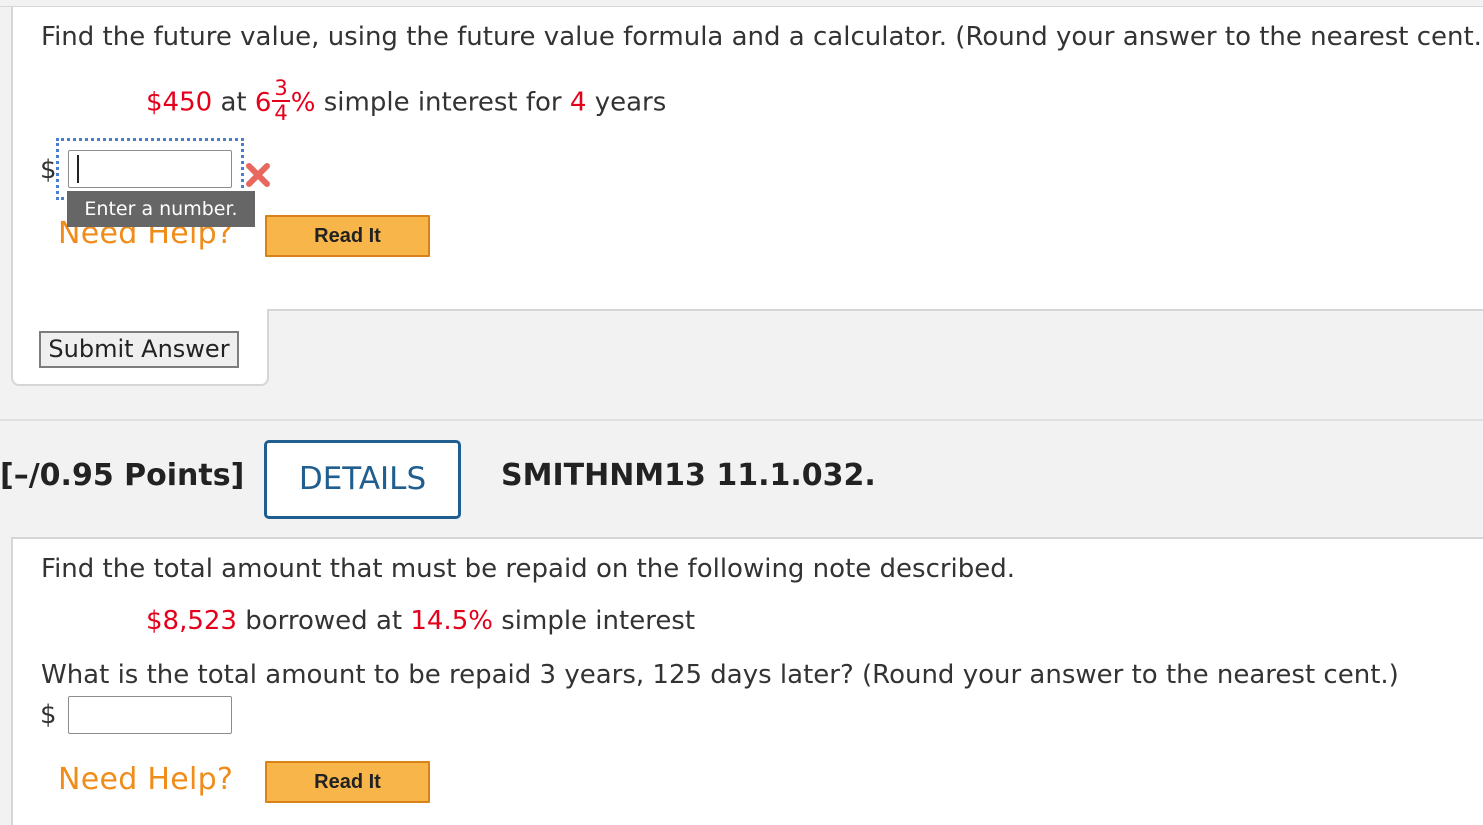 Image resolution: width=1483 pixels, height=825 pixels. What do you see at coordinates (876, 310) in the screenshot?
I see `panel-divider` at bounding box center [876, 310].